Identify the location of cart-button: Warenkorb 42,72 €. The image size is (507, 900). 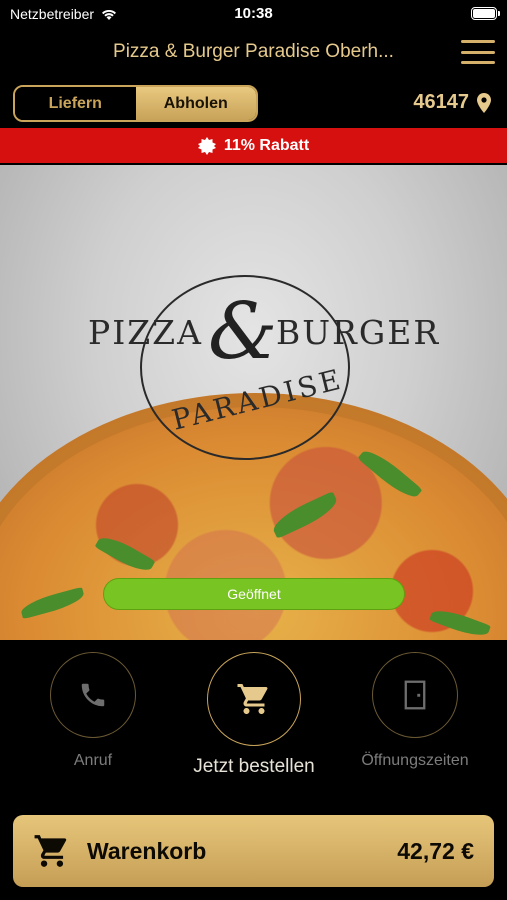
(253, 851).